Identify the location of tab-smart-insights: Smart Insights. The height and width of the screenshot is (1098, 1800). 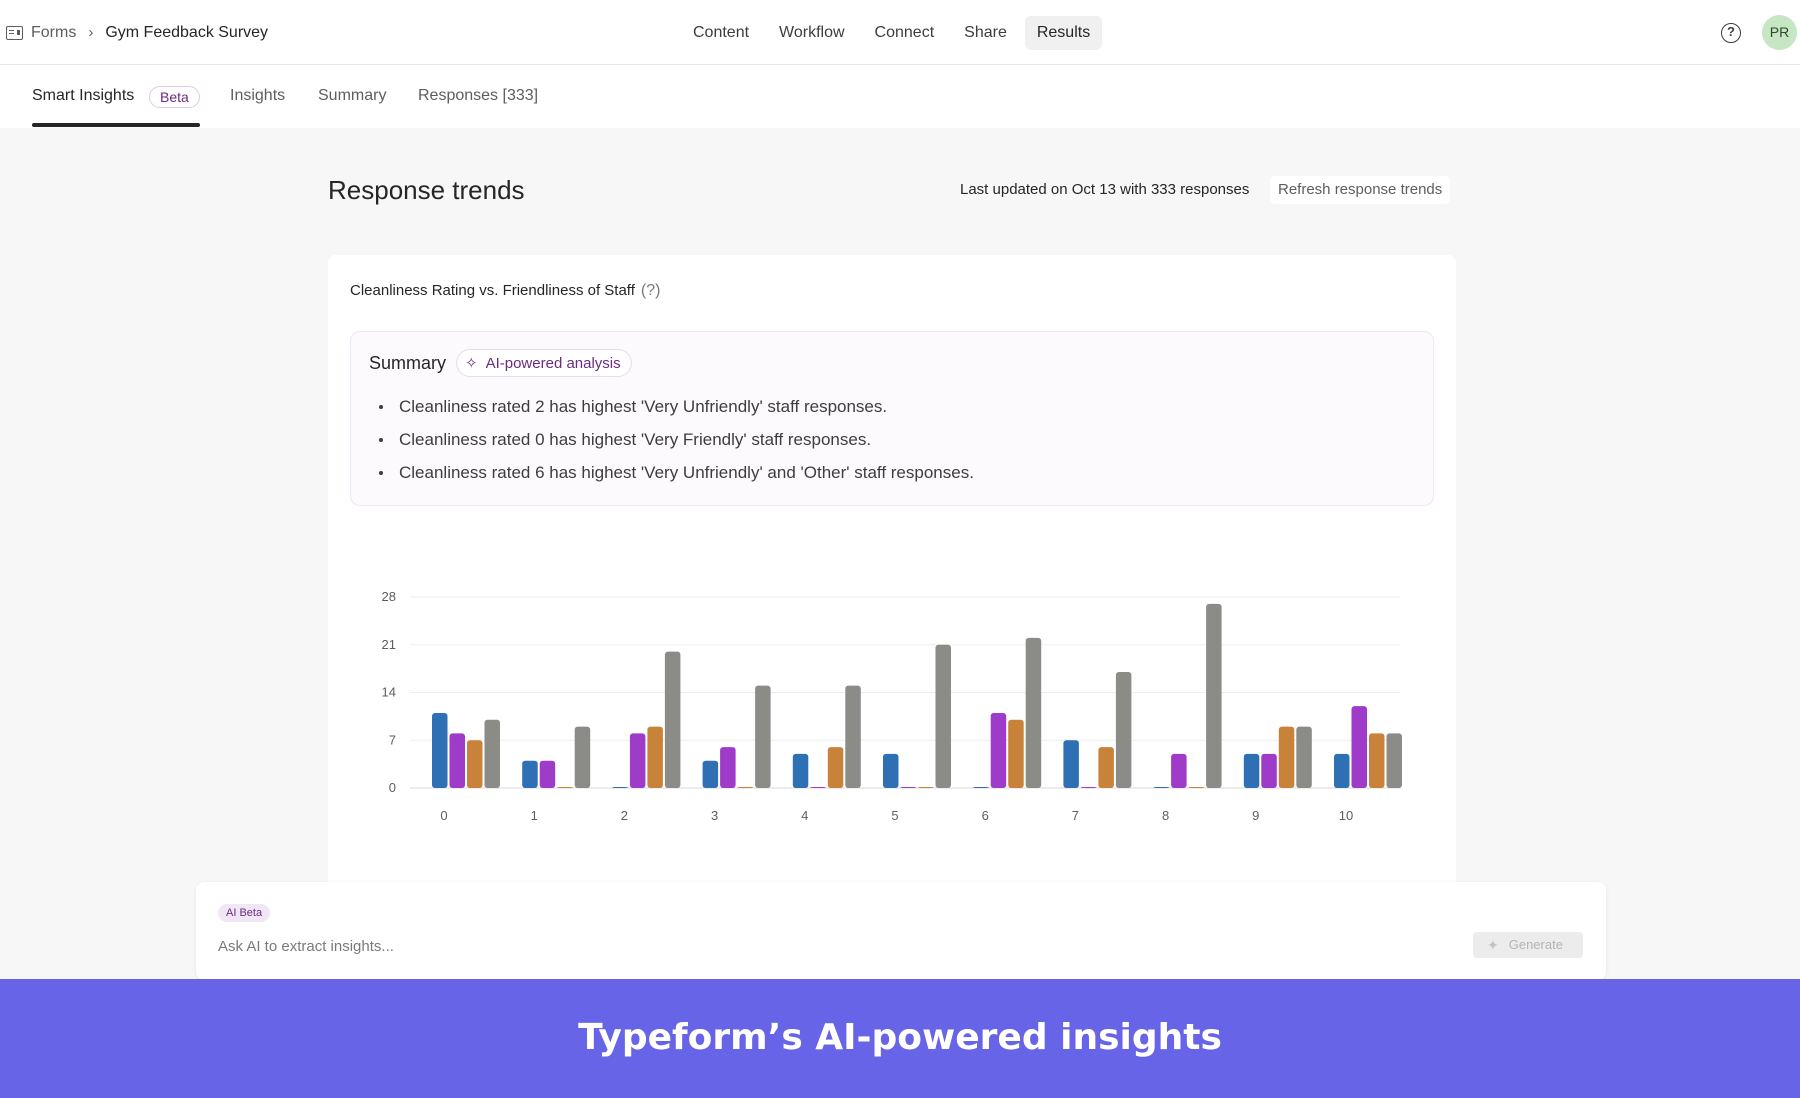
(83, 96).